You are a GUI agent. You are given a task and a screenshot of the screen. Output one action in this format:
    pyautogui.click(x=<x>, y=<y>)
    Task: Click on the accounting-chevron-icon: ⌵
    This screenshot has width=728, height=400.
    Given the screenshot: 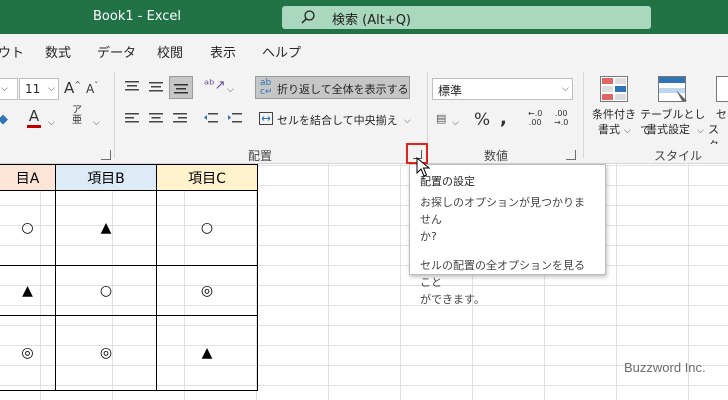 What is the action you would take?
    pyautogui.click(x=455, y=123)
    